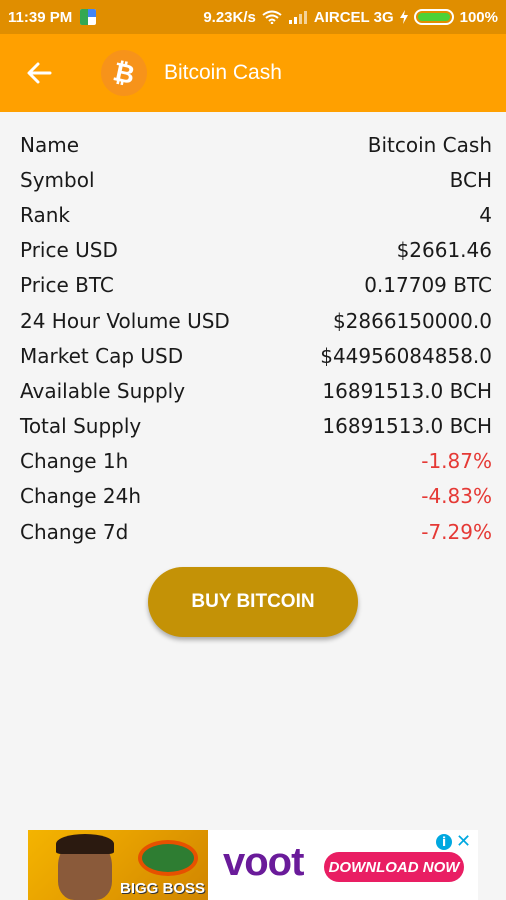  I want to click on coin-symbol-glyph: ₿, so click(124, 72).